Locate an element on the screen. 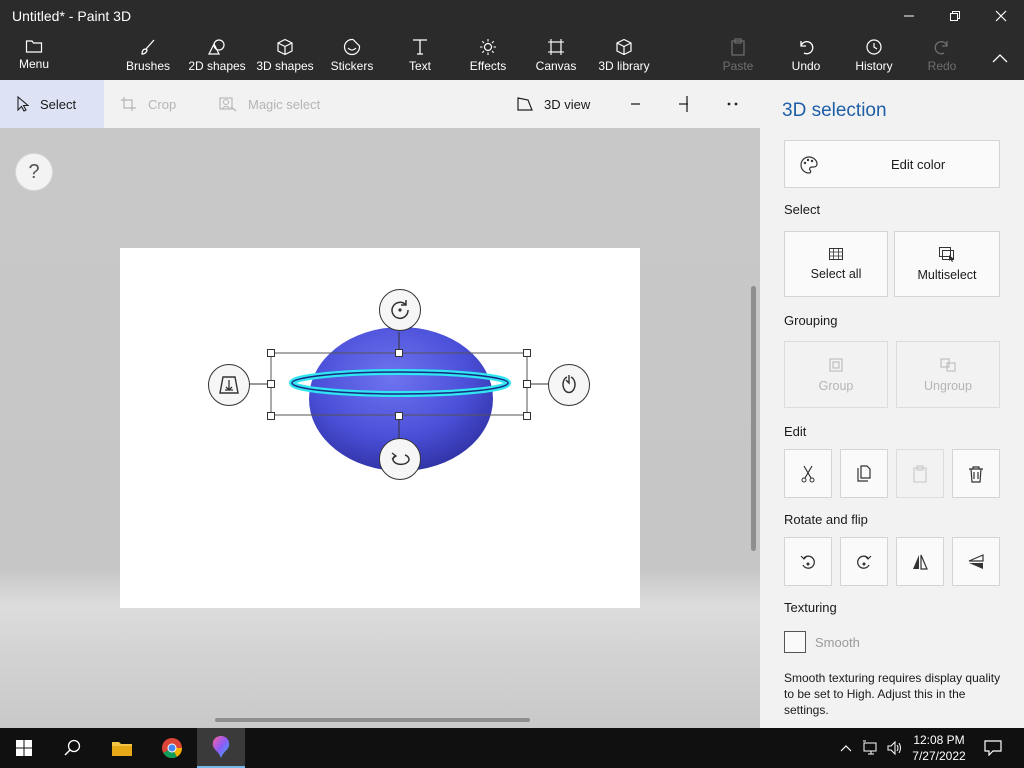 This screenshot has height=768, width=1024. paste-button-panel is located at coordinates (920, 473).